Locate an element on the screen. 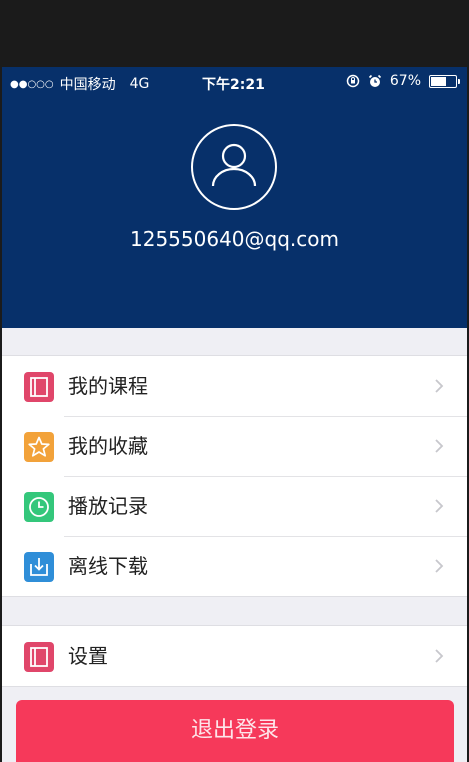 The image size is (469, 762). status-bar: ●●○○○ 中国移动 4G 下午2:21 67% is located at coordinates (234, 82).